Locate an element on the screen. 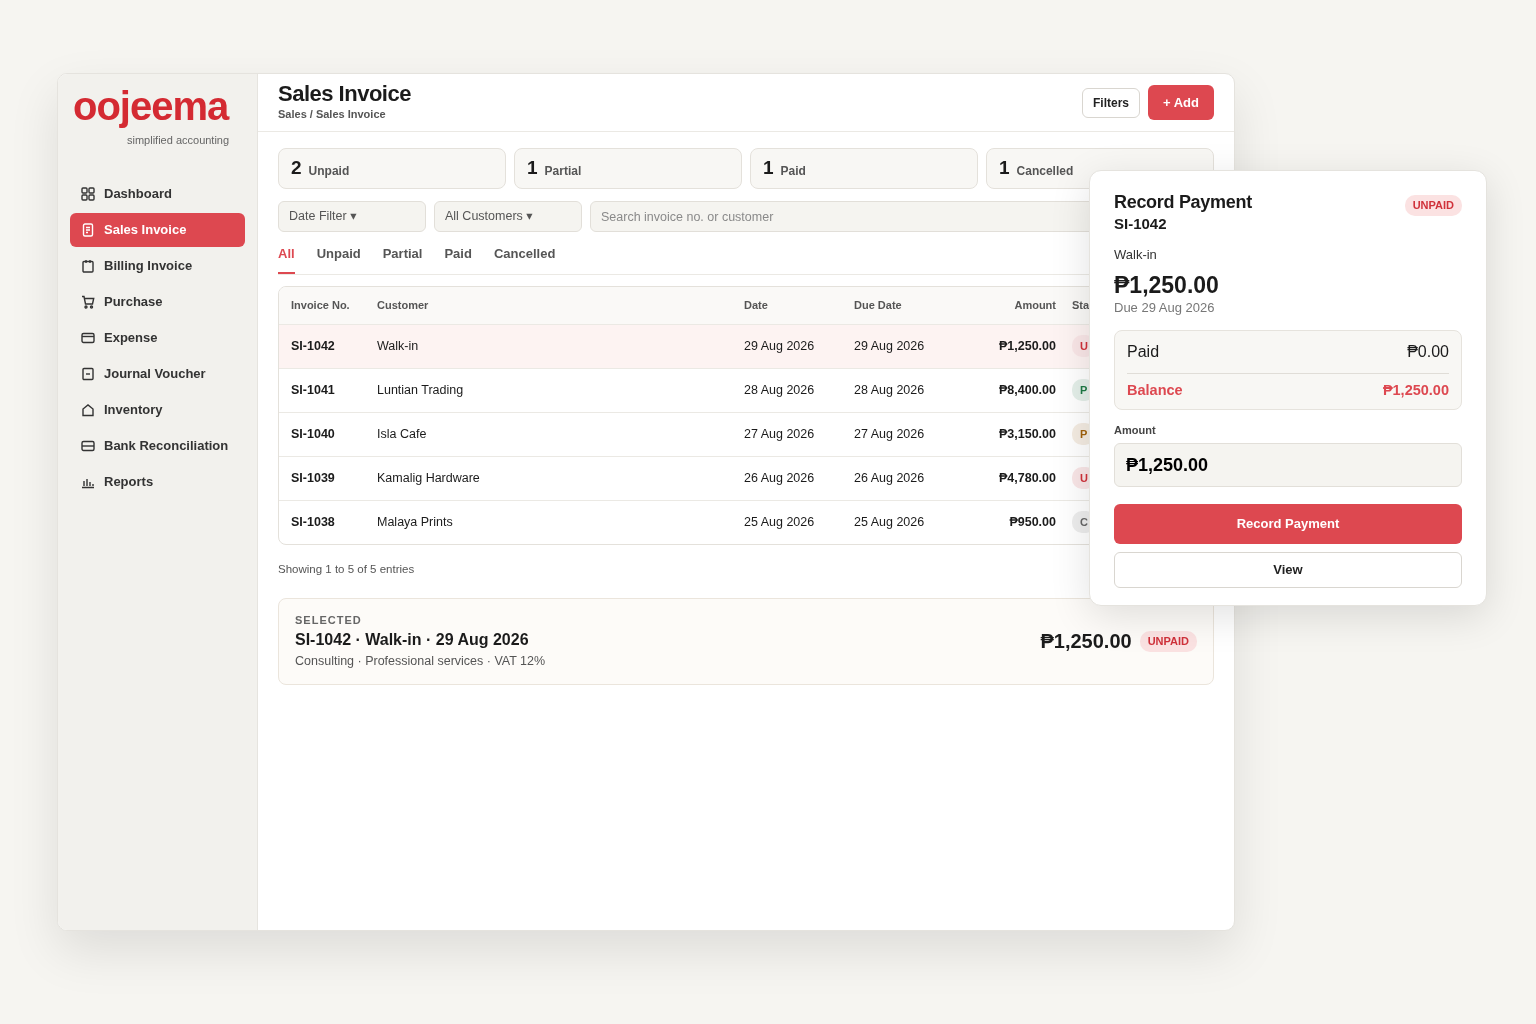 The width and height of the screenshot is (1536, 1024). filter-tab: Paid is located at coordinates (458, 259).